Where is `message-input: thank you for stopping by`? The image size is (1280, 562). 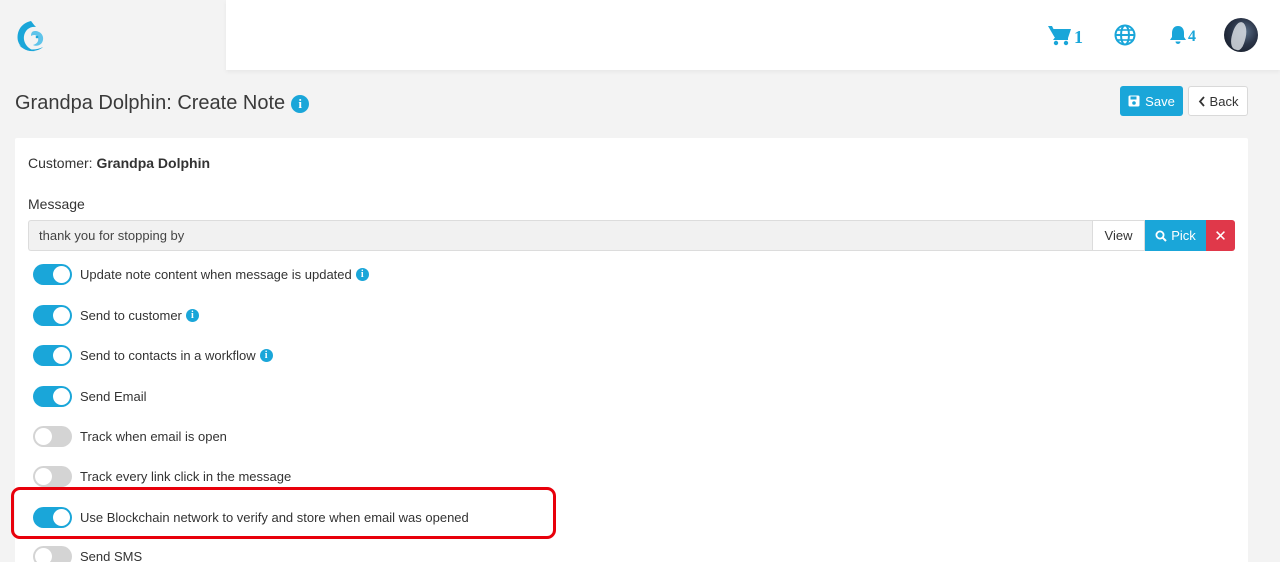
message-input: thank you for stopping by is located at coordinates (560, 235).